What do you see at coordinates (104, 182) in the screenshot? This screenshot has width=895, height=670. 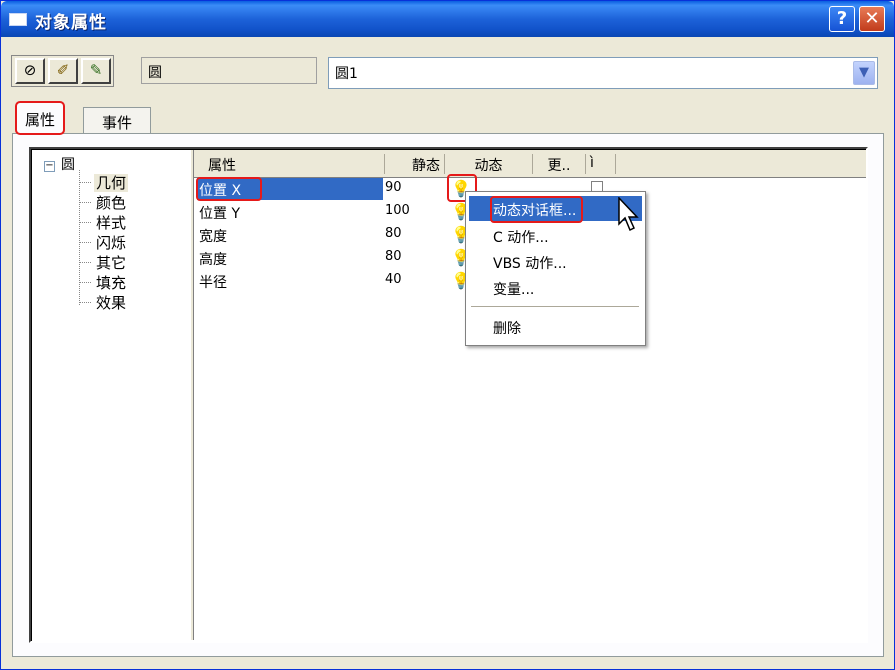 I see `tree-item-geometry: 几何` at bounding box center [104, 182].